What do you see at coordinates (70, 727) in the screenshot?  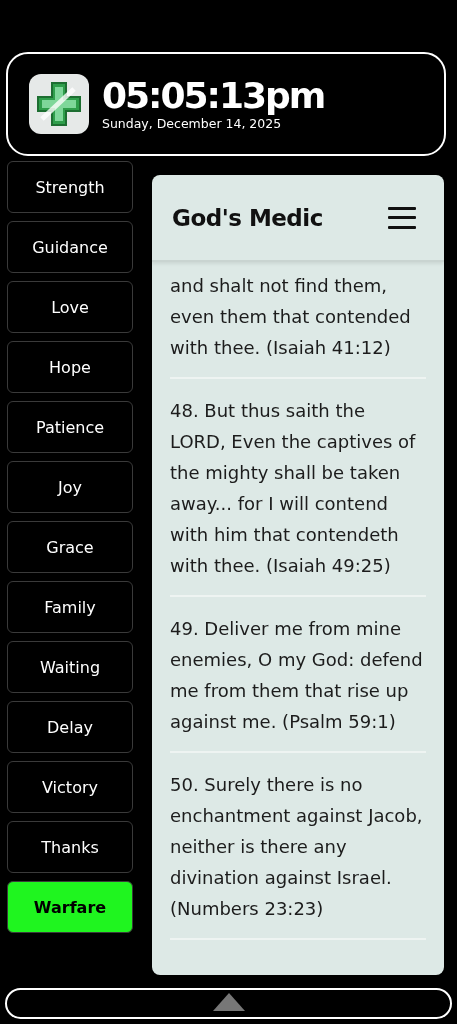 I see `category-button: Delay` at bounding box center [70, 727].